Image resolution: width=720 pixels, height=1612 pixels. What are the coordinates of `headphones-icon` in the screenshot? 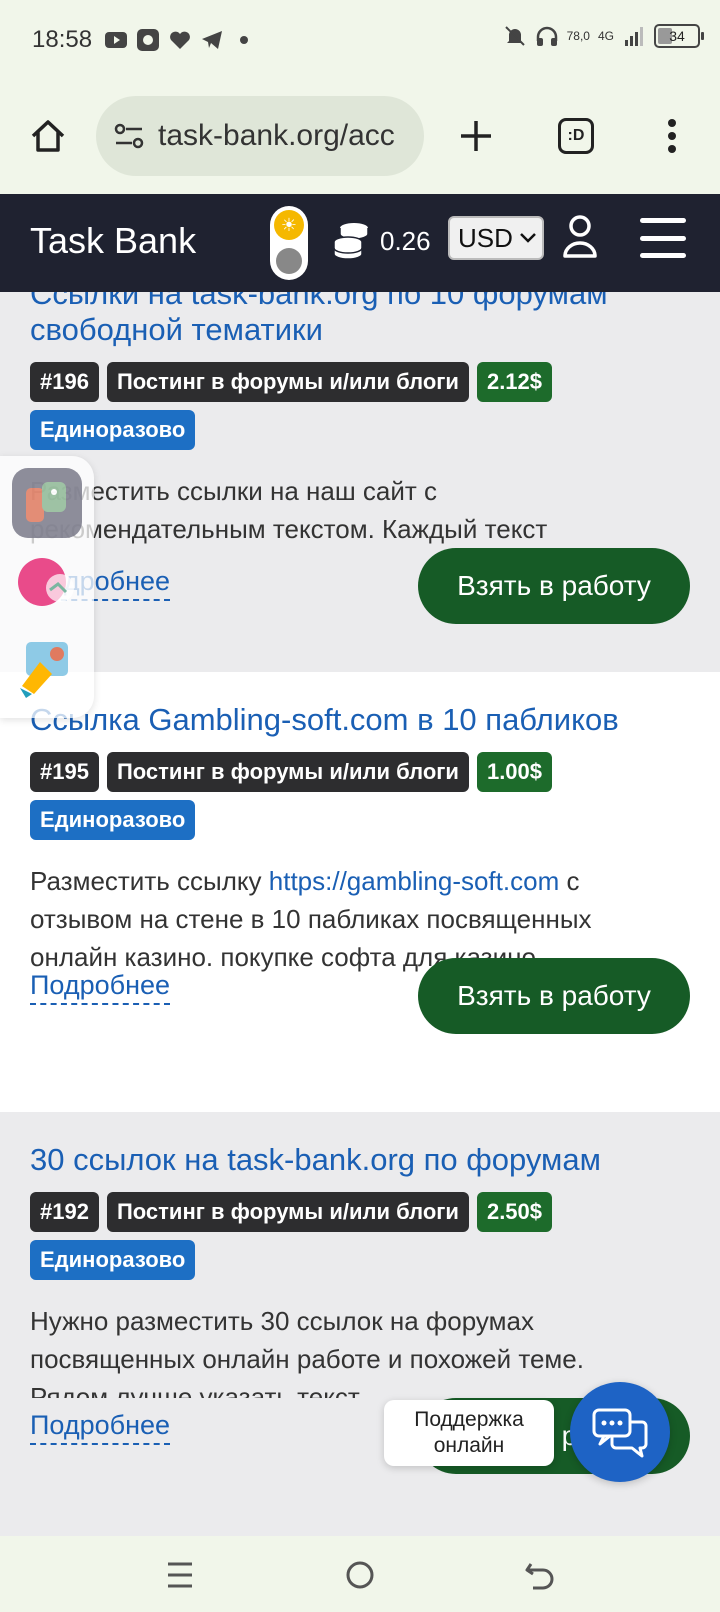 It's located at (547, 36).